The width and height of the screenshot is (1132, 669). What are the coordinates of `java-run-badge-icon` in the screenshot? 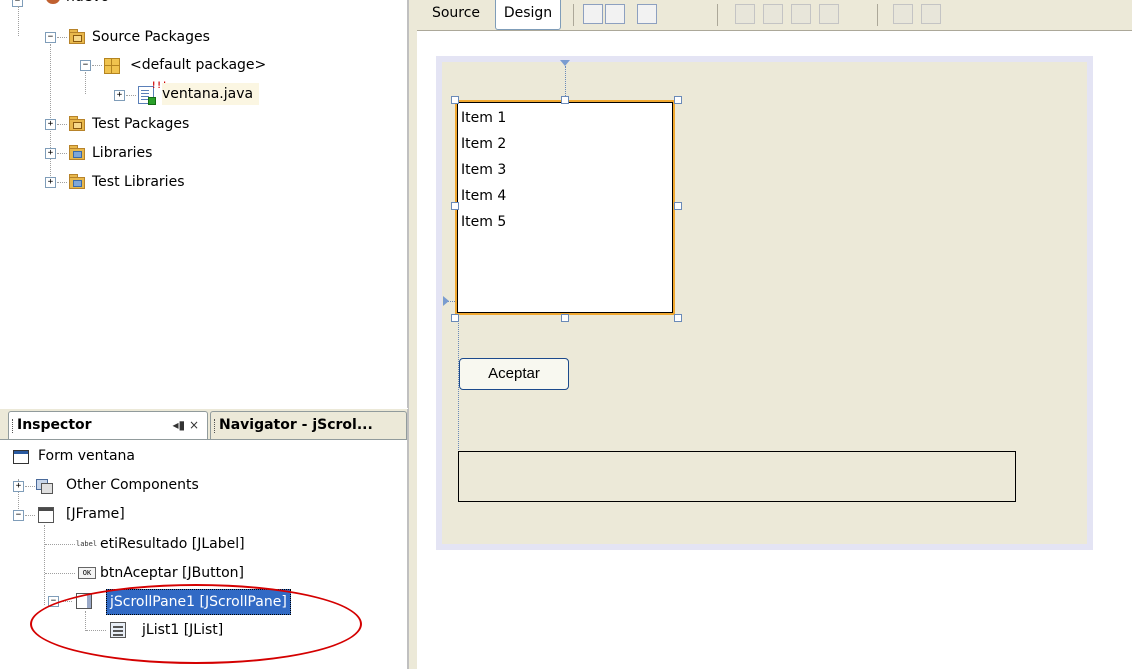 It's located at (152, 101).